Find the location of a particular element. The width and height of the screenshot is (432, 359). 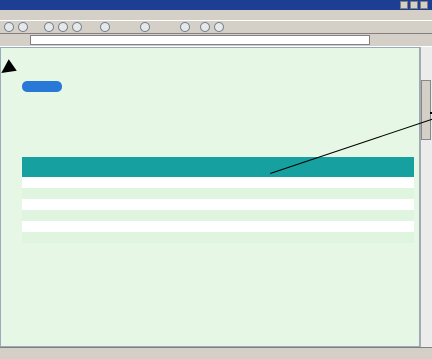

stop-icon is located at coordinates (49, 27).